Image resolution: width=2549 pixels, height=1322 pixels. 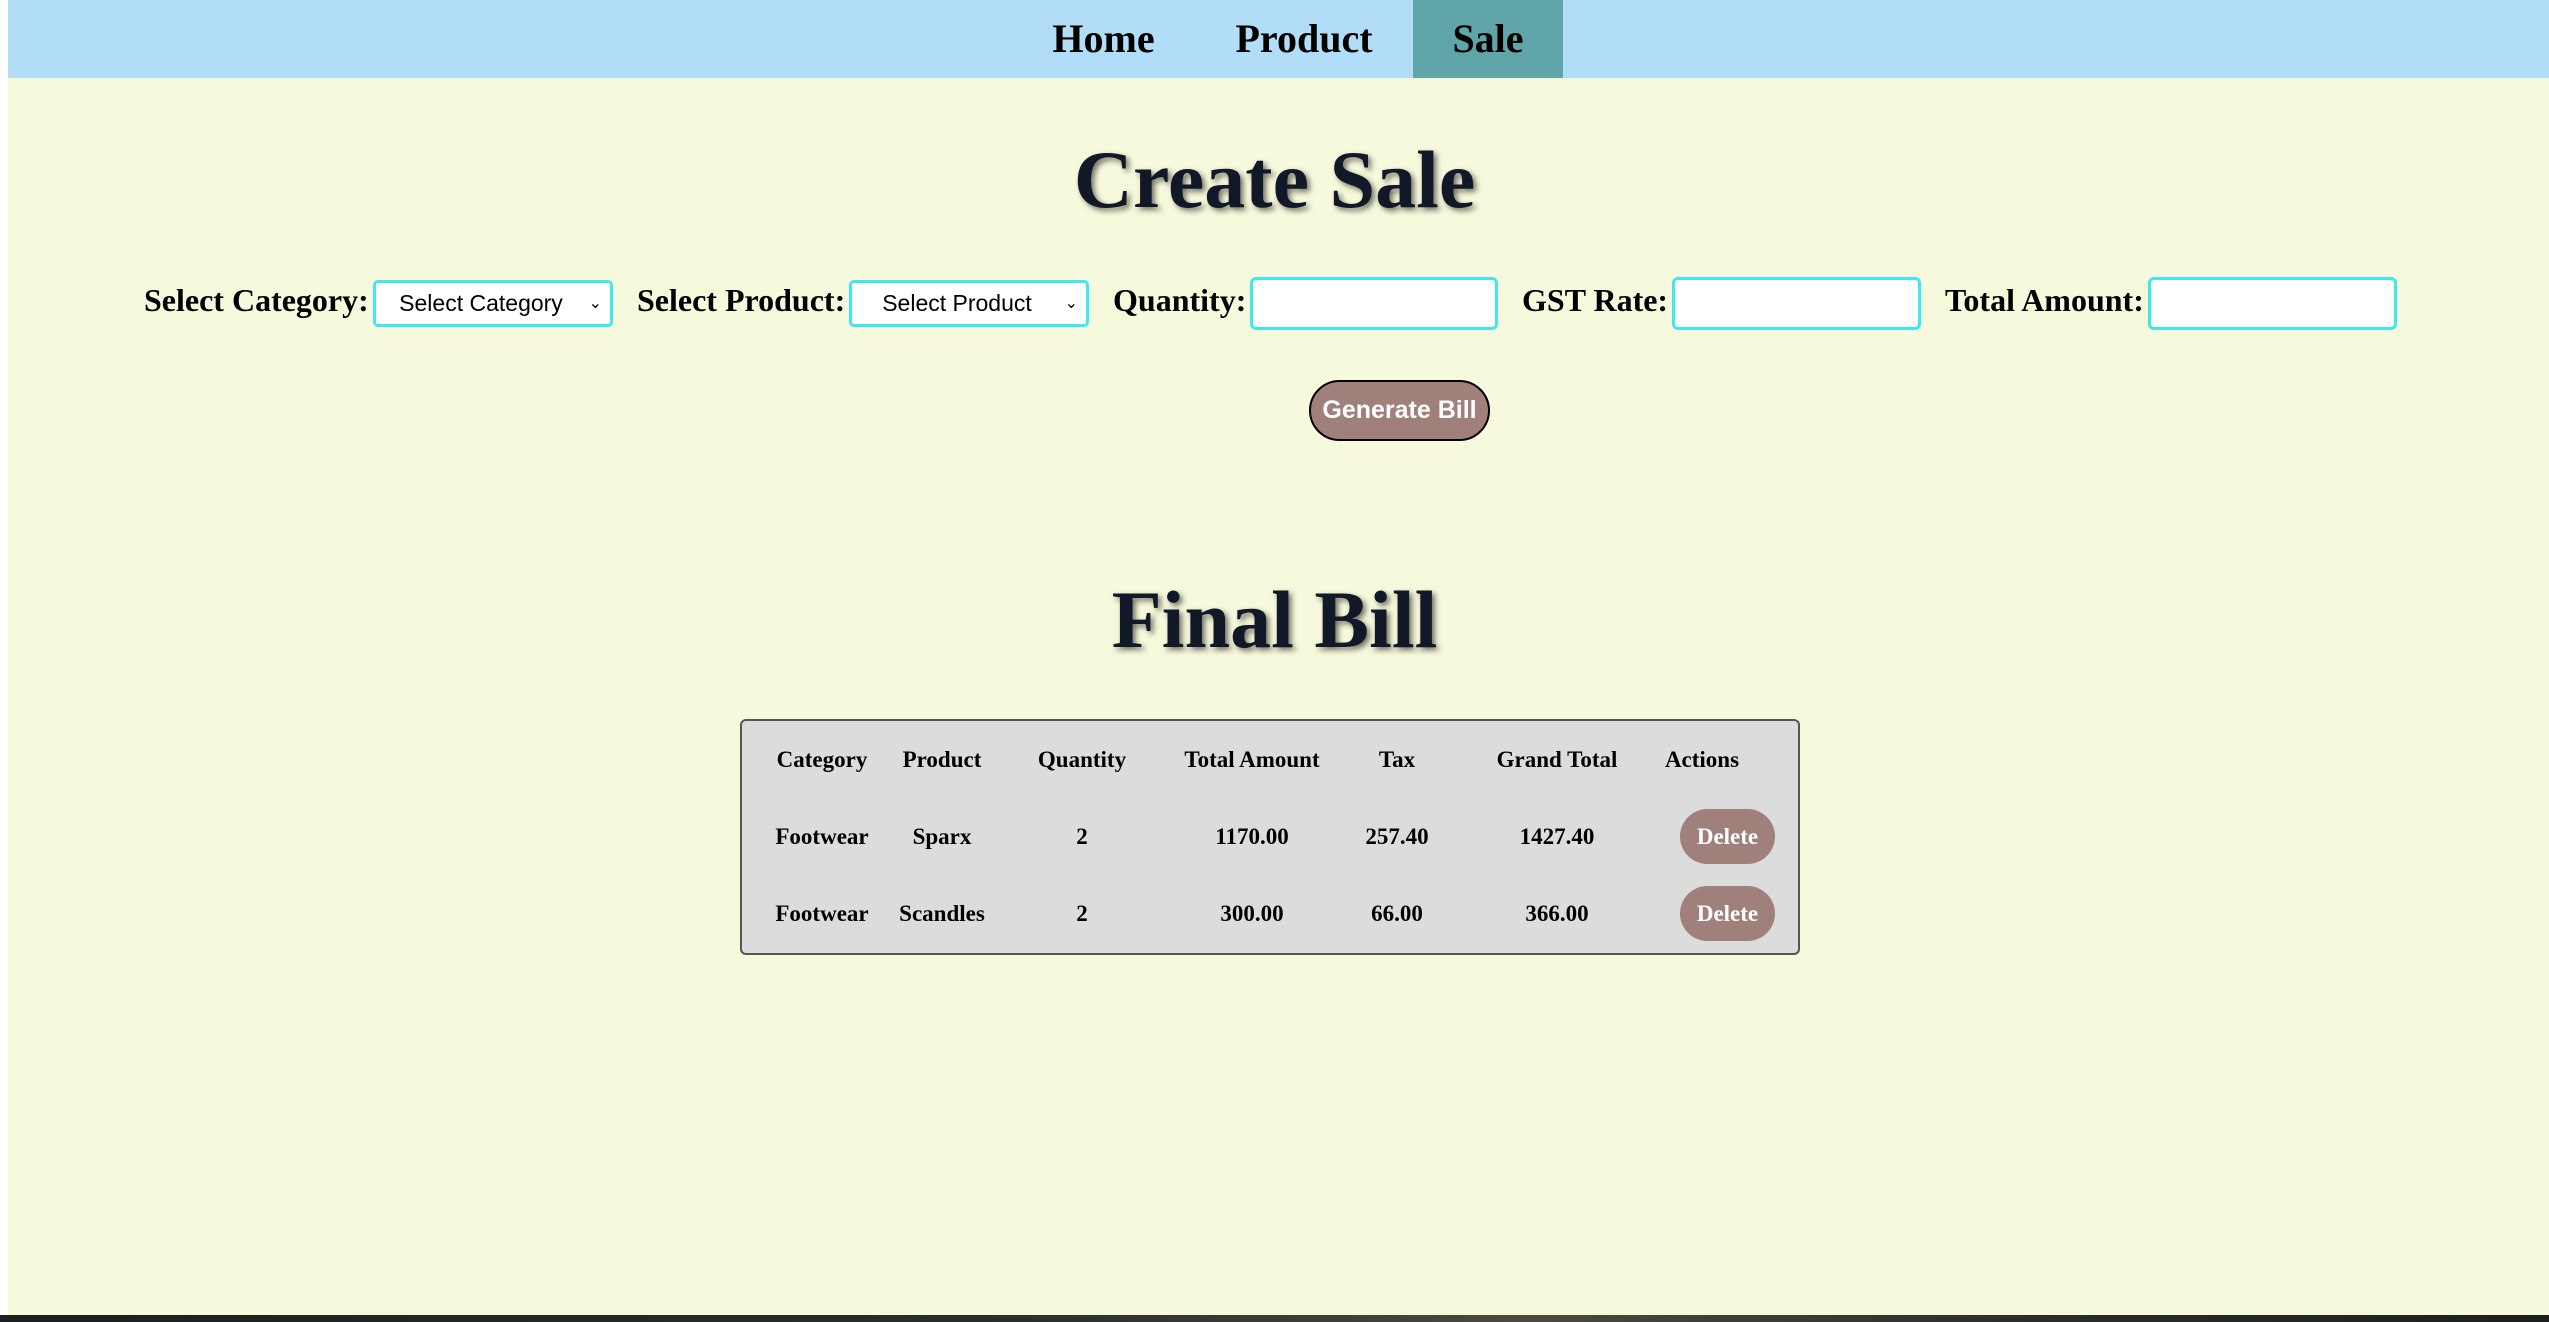 What do you see at coordinates (256, 300) in the screenshot?
I see `category-label: Select Category:` at bounding box center [256, 300].